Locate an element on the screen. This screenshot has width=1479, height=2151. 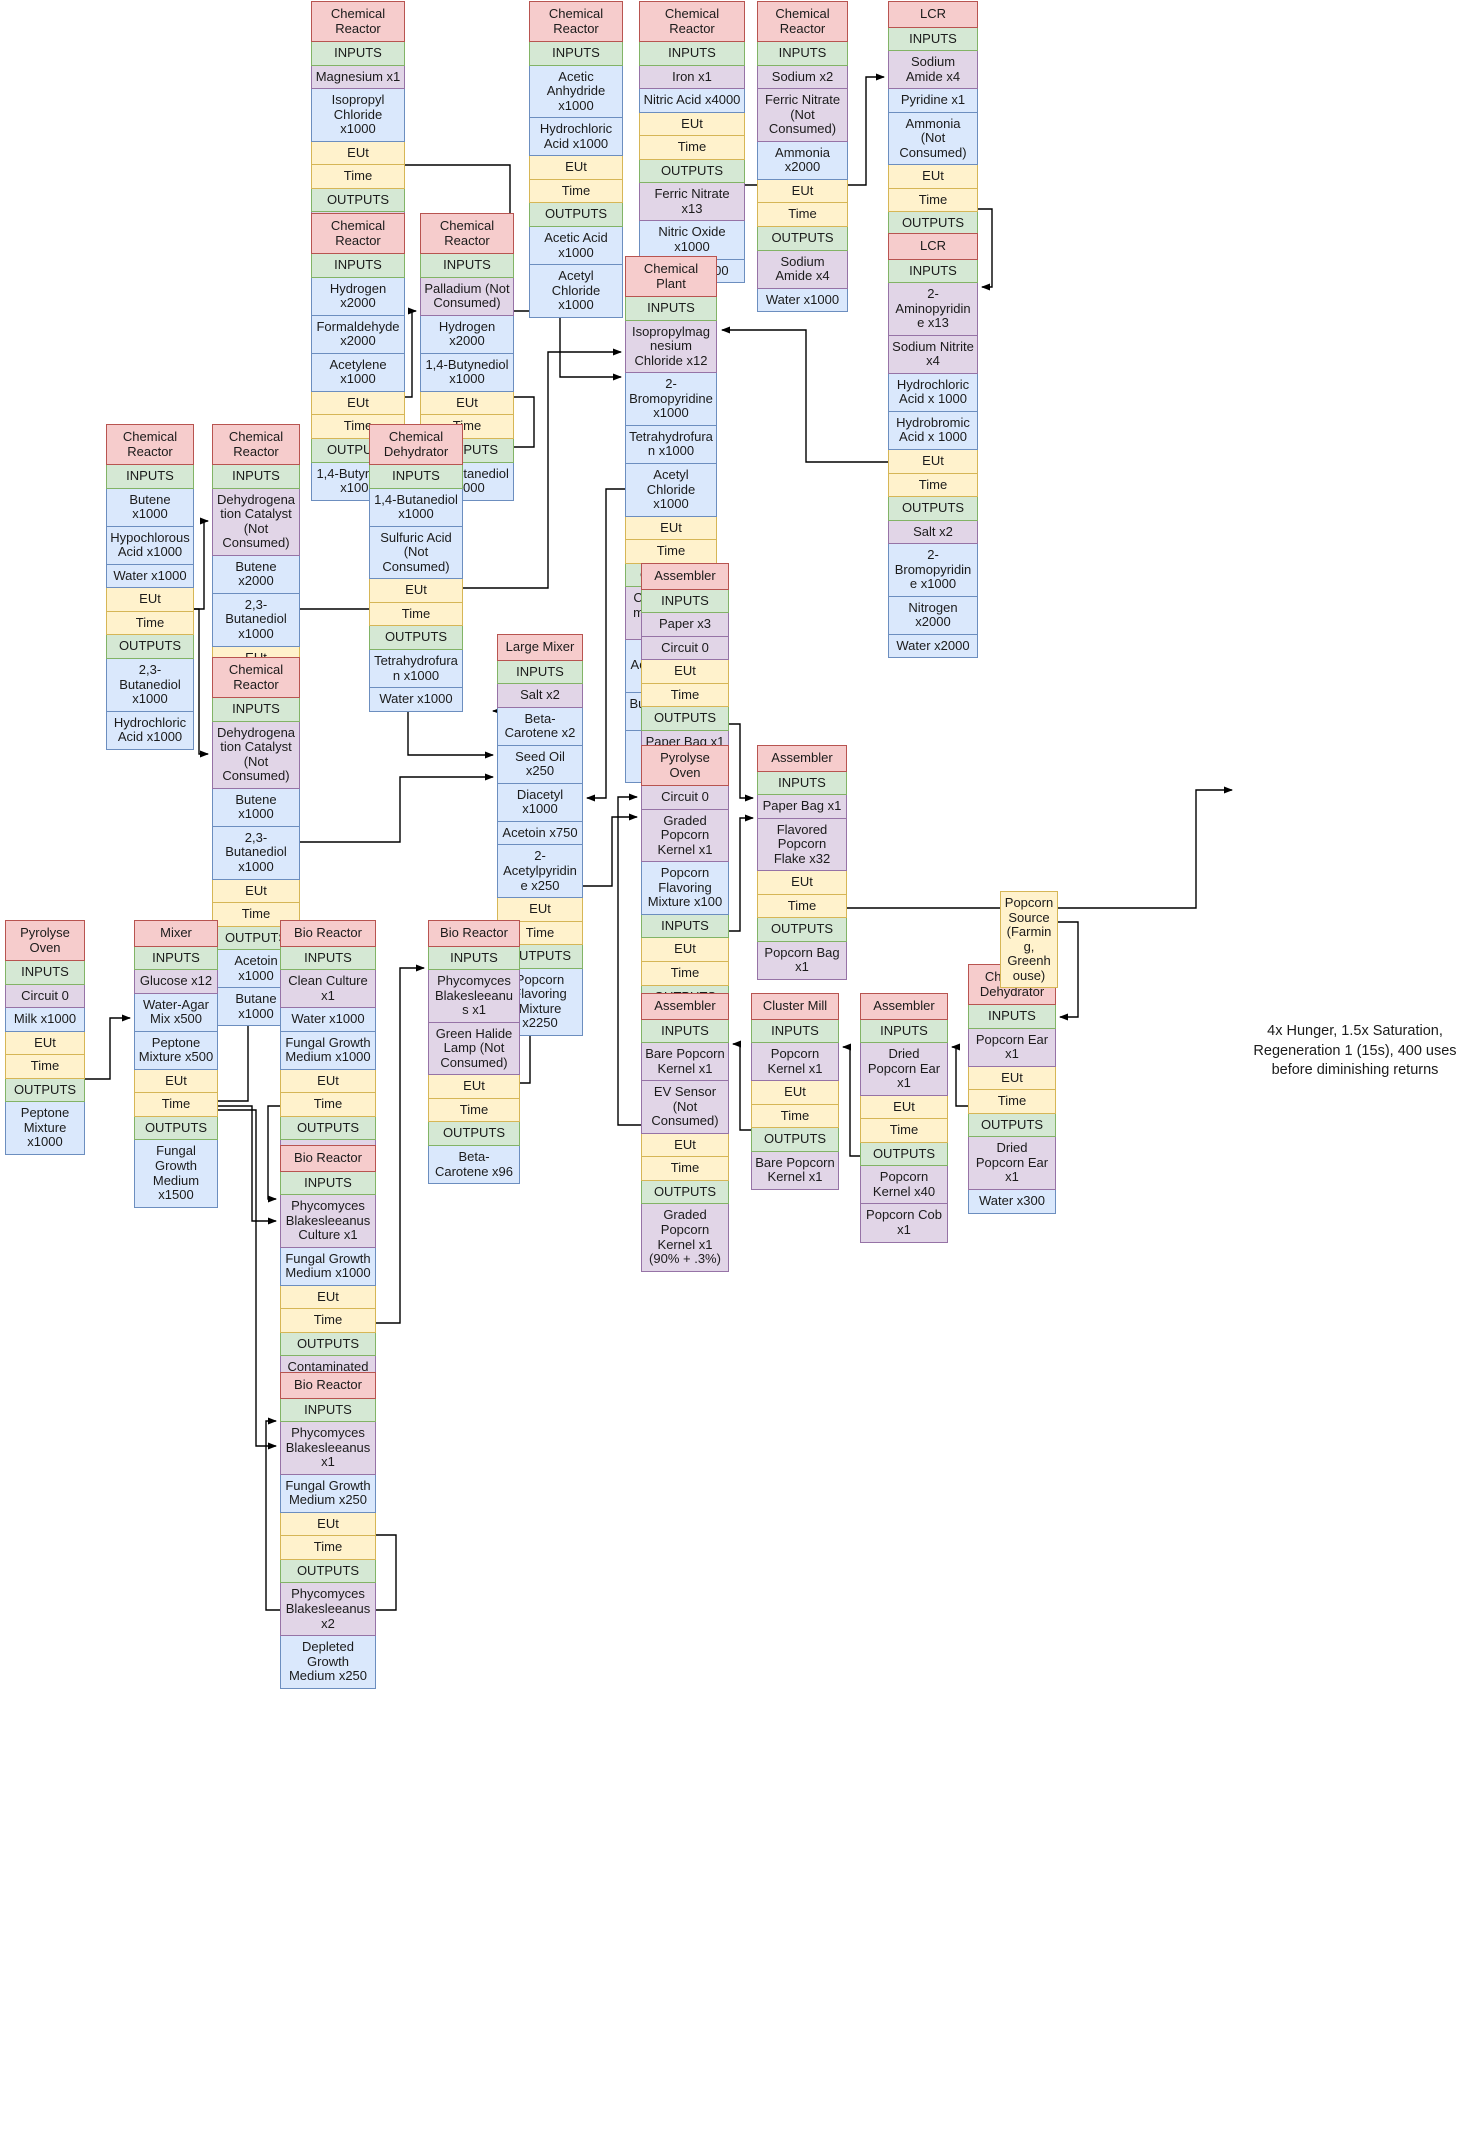
item-isopropylmagnesium-chloride-x12: Isopropylmagnesium Chloride x12 is located at coordinates (671, 347).